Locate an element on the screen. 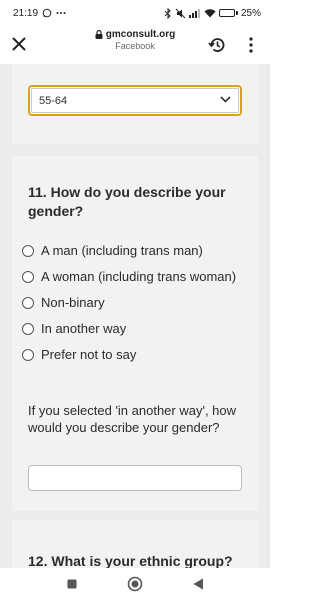  square-icon is located at coordinates (72, 584).